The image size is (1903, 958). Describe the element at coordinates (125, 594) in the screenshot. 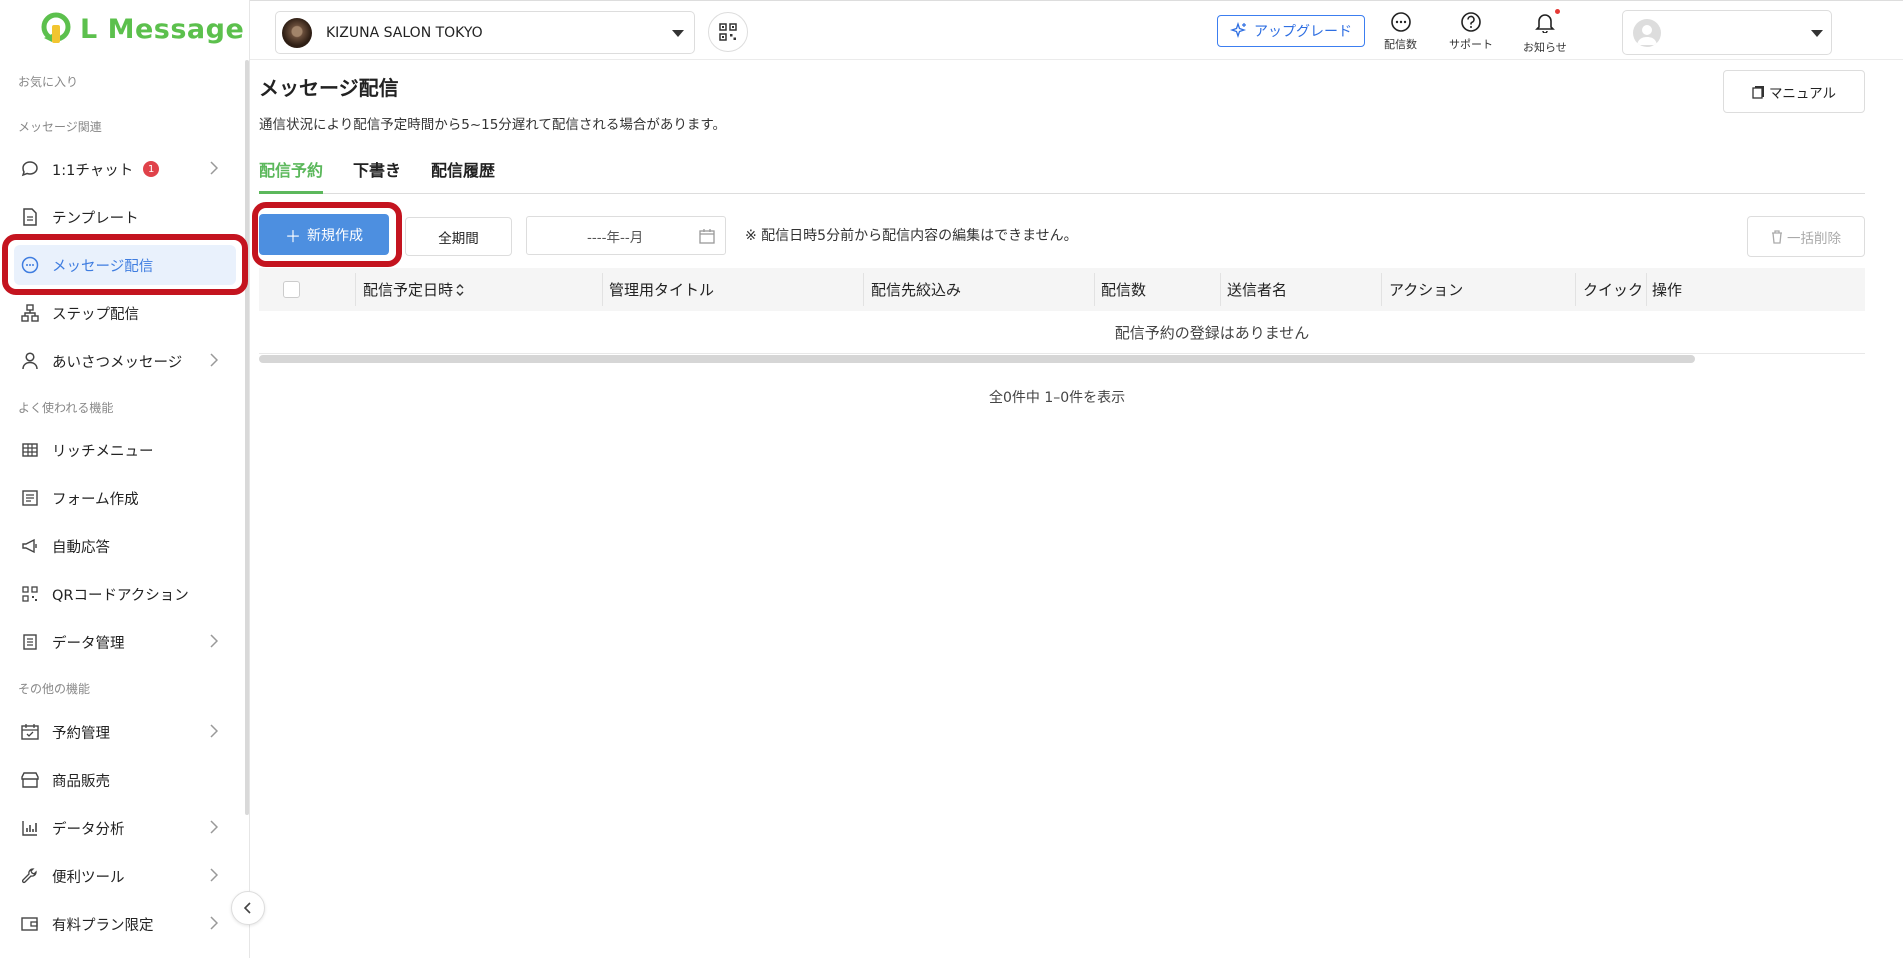

I see `sidebar-item-qr-action: QRコードアクション` at that location.